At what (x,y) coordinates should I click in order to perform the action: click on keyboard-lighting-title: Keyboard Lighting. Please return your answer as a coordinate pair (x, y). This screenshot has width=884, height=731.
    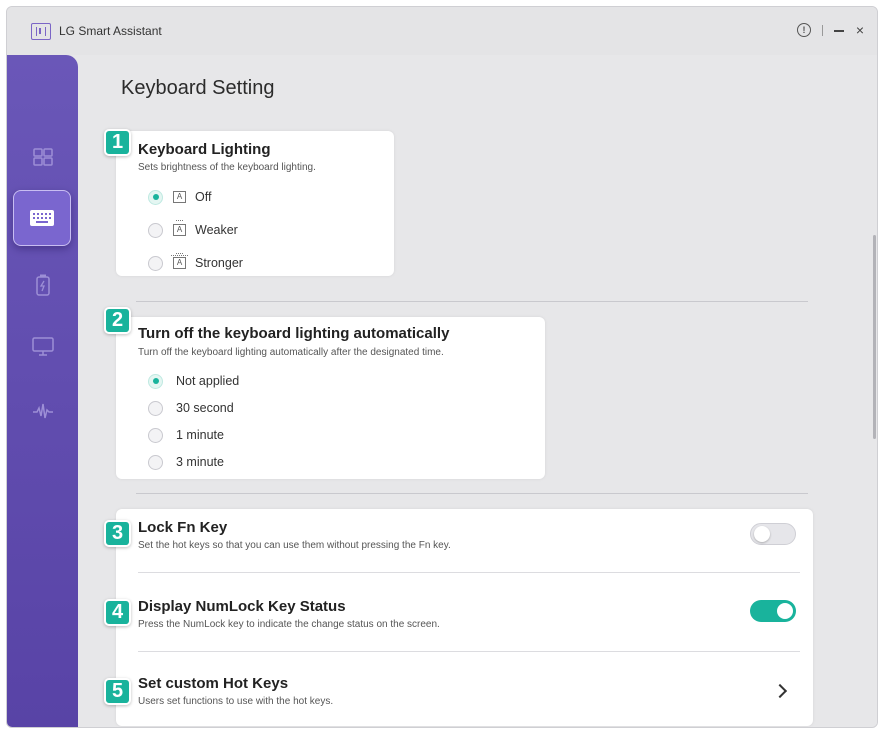
    Looking at the image, I should click on (204, 149).